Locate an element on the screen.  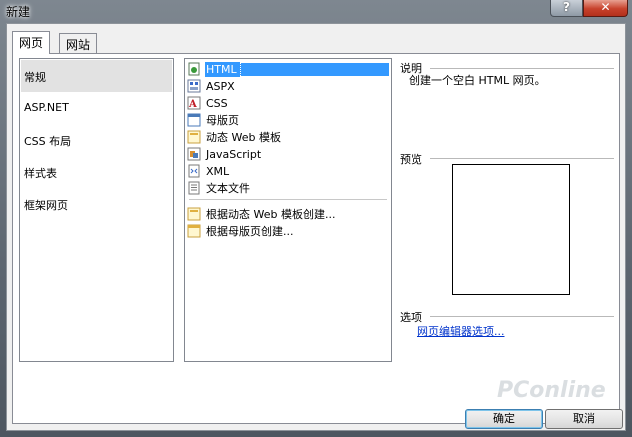
list-separator is located at coordinates (288, 199).